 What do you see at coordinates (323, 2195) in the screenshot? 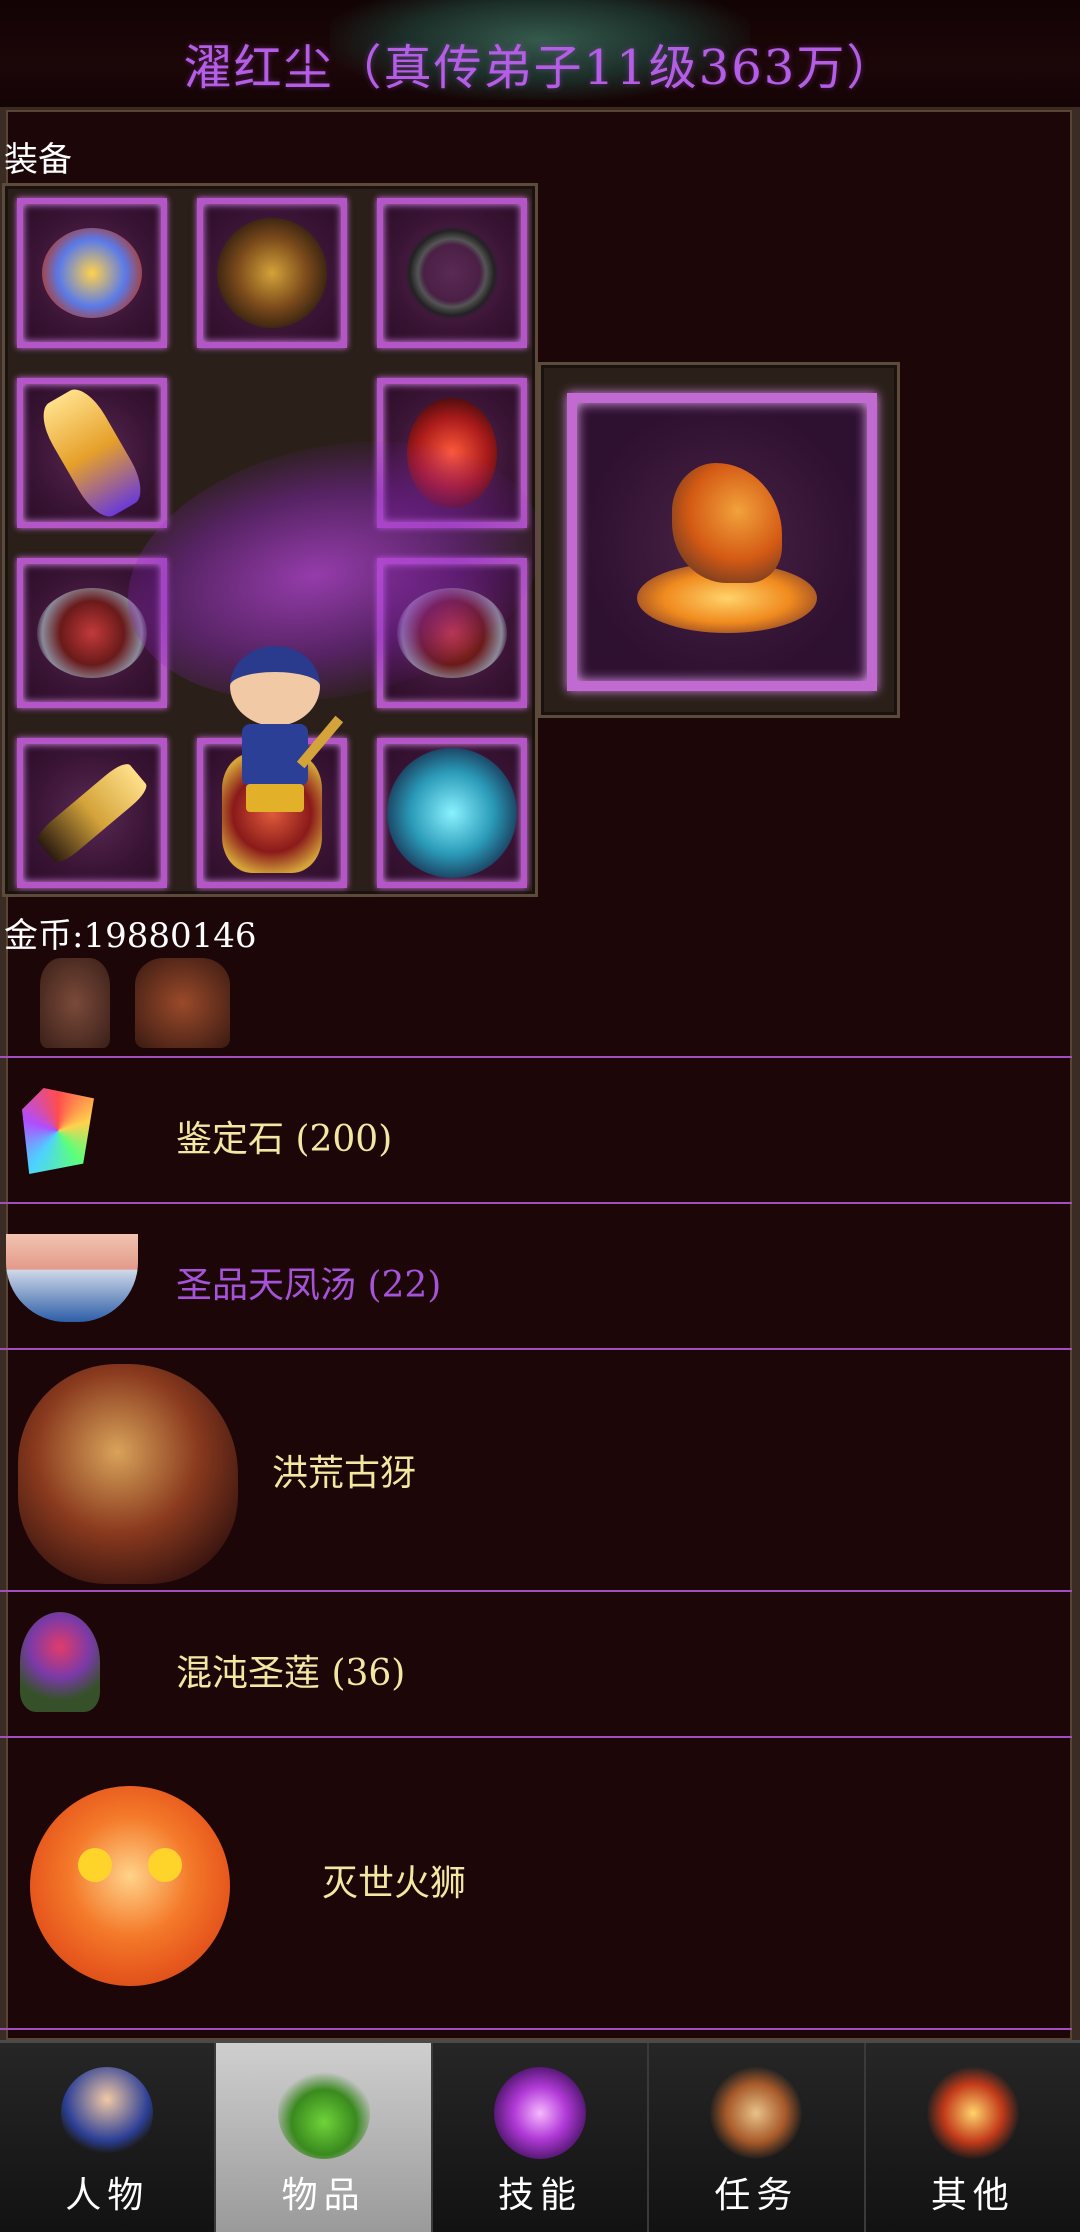
I see `tab-label: 物品` at bounding box center [323, 2195].